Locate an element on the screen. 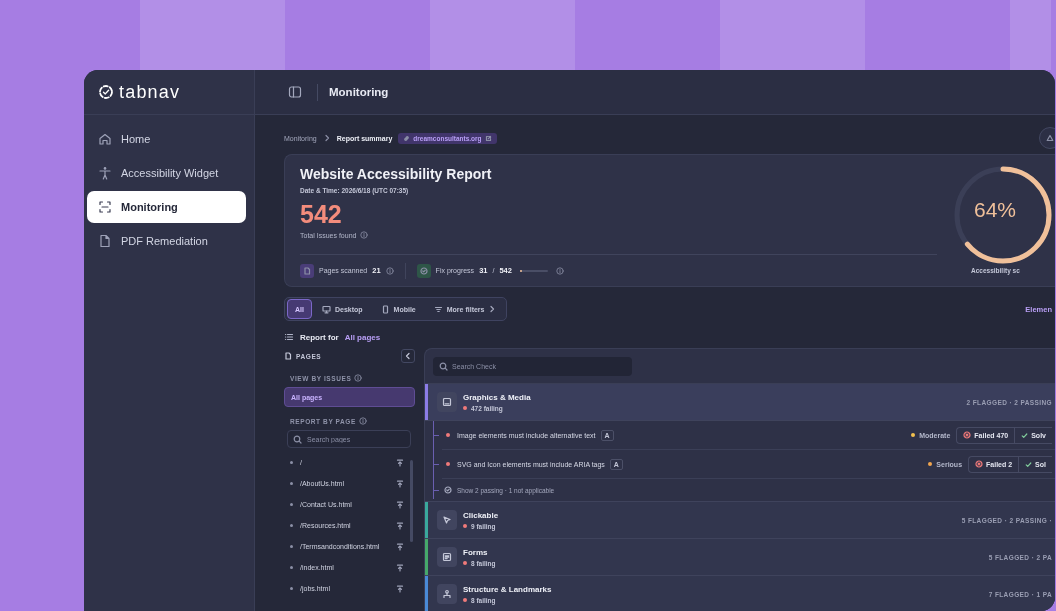 Image resolution: width=1056 pixels, height=611 pixels. image-icon is located at coordinates (447, 402).